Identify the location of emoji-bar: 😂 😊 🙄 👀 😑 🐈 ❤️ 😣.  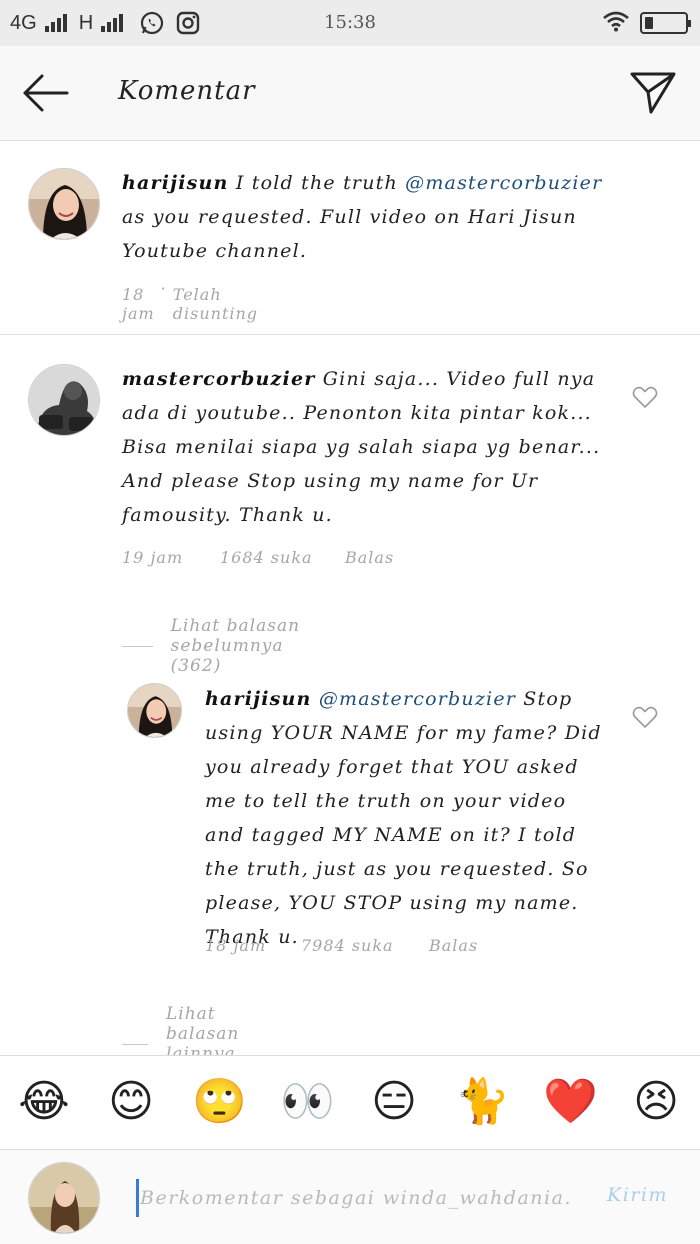
(350, 1102).